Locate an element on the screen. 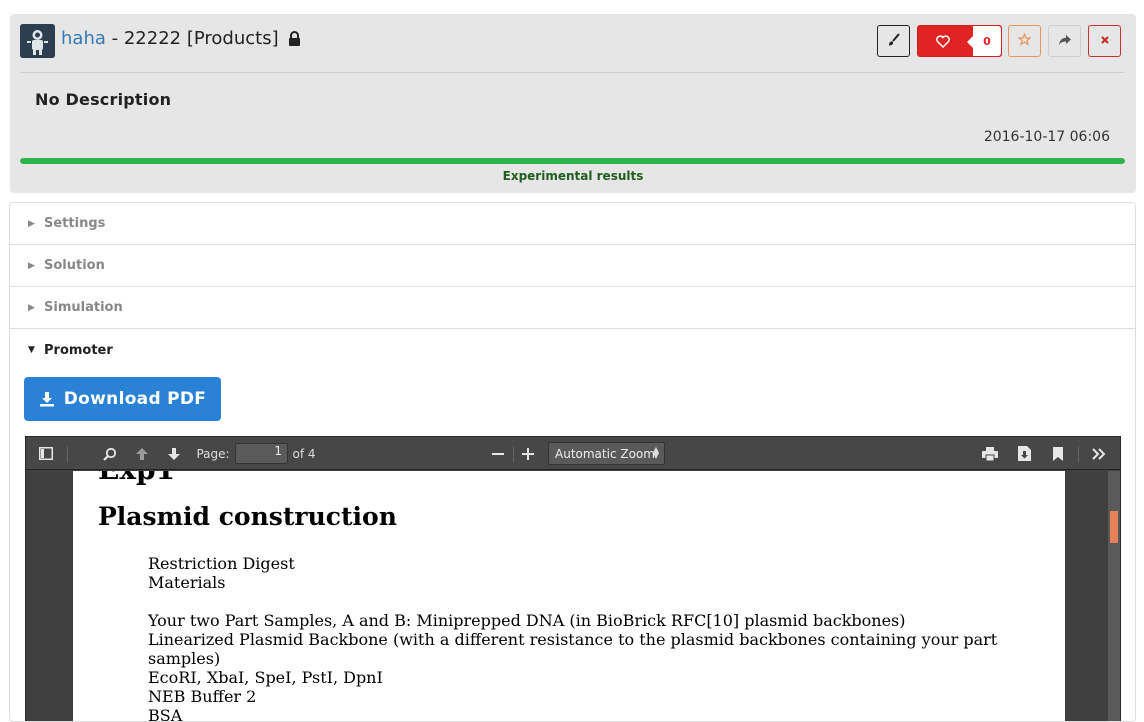 The width and height of the screenshot is (1144, 722). zoom-in-icon is located at coordinates (528, 453).